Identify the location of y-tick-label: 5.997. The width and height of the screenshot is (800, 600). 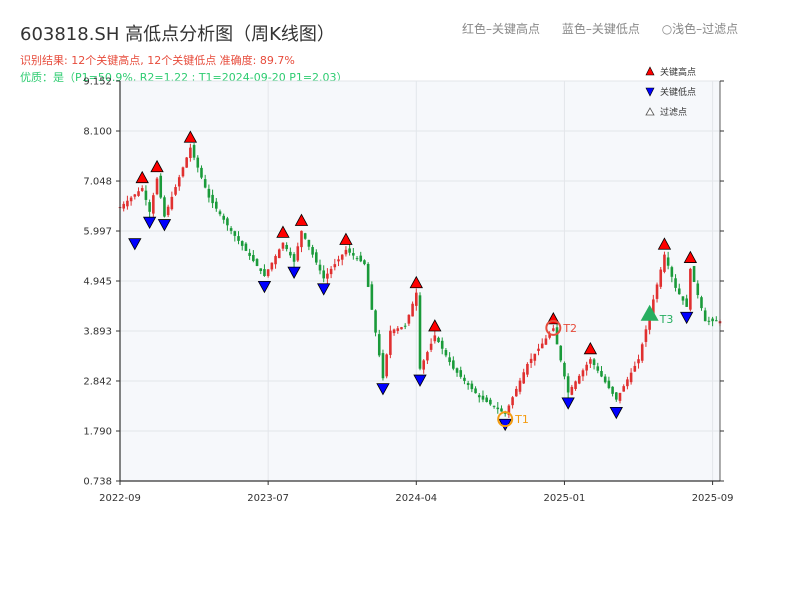
(97, 231).